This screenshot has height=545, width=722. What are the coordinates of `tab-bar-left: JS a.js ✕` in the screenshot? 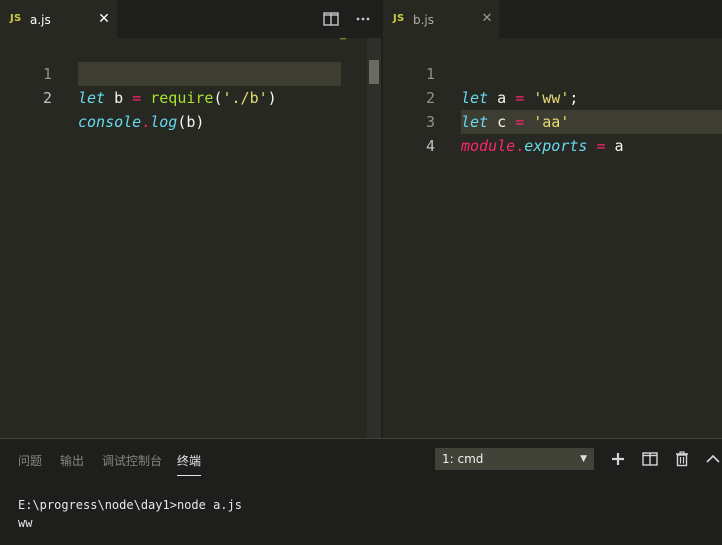 It's located at (190, 19).